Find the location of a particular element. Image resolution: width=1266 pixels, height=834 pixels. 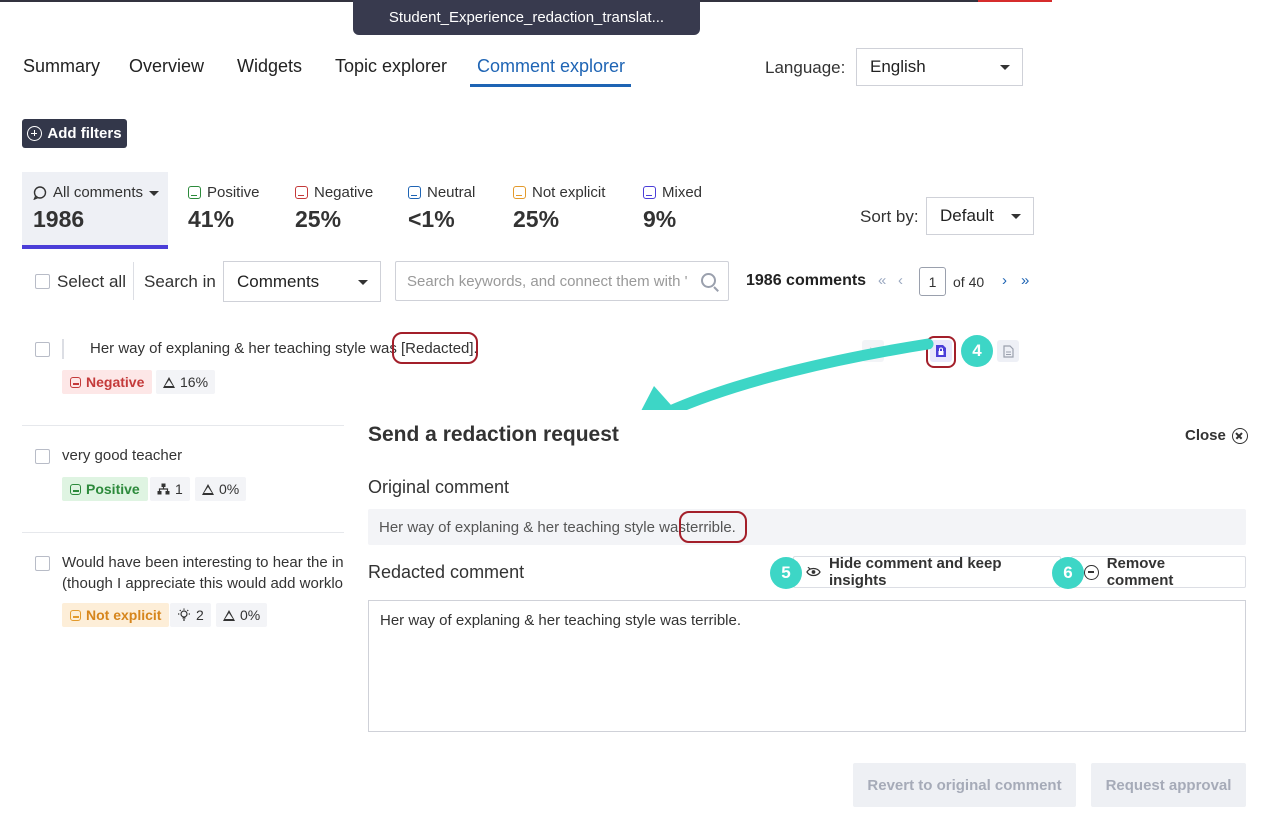

lightbulb-icon is located at coordinates (184, 614).